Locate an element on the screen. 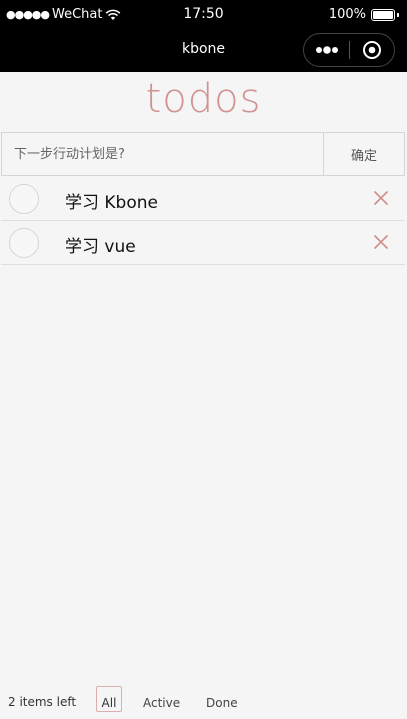  todo-list: 学习 Kbone 学习 vue is located at coordinates (203, 221).